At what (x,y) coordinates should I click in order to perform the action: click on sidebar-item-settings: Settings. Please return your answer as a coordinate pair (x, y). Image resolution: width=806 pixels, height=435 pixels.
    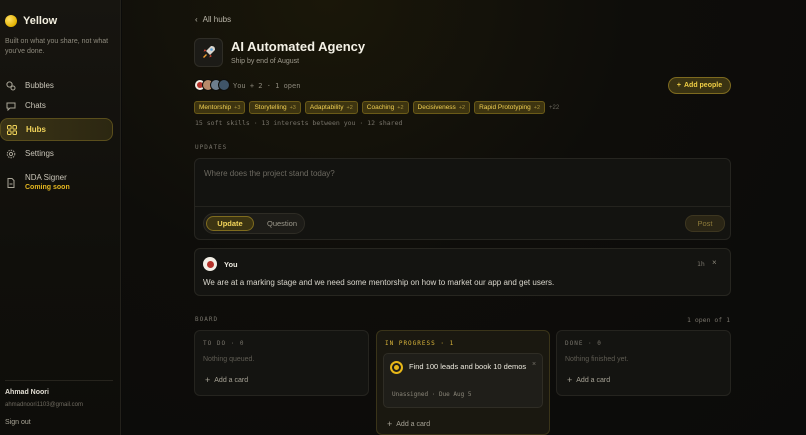
    Looking at the image, I should click on (56, 153).